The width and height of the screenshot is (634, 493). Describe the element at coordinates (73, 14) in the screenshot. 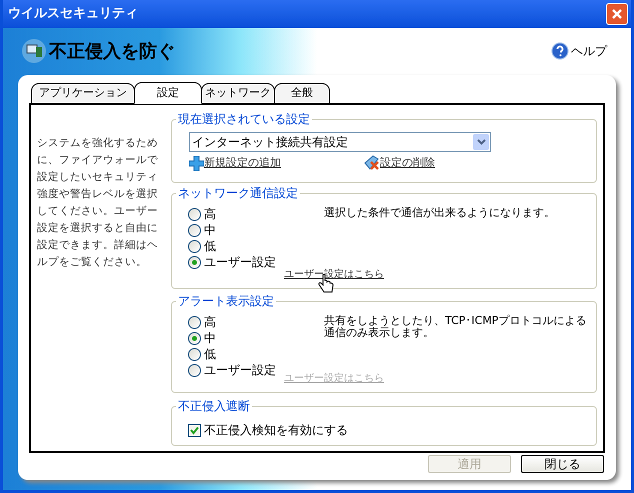

I see `window-title: ウイルスセキュリティ` at that location.